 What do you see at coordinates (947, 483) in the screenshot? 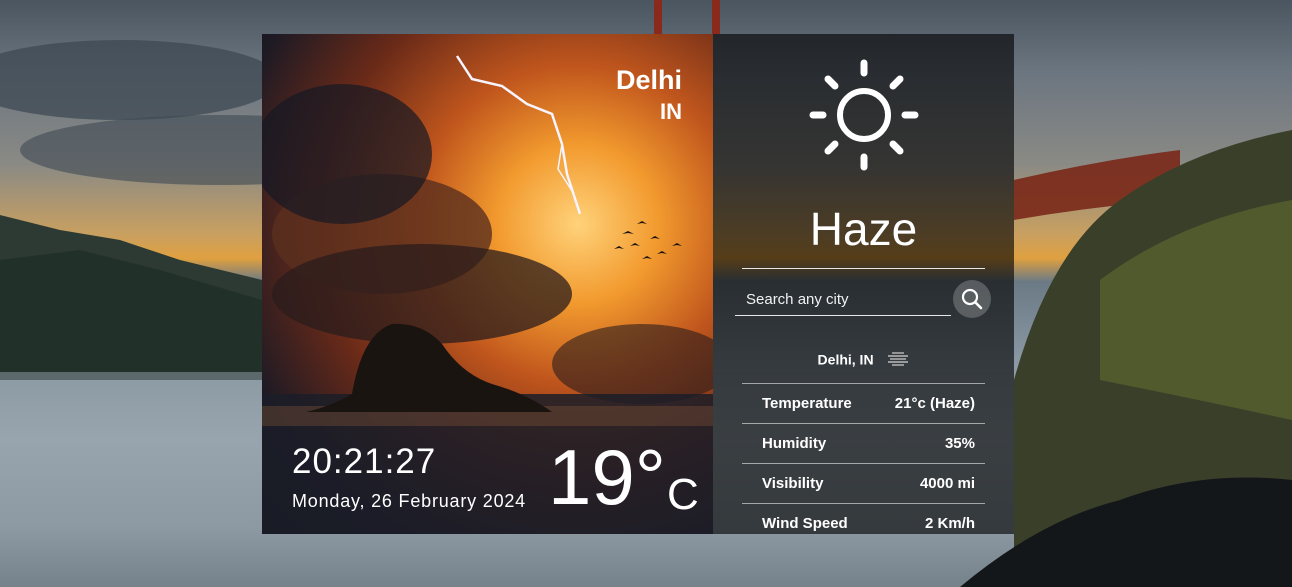
I see `detail-value: 4000 mi` at bounding box center [947, 483].